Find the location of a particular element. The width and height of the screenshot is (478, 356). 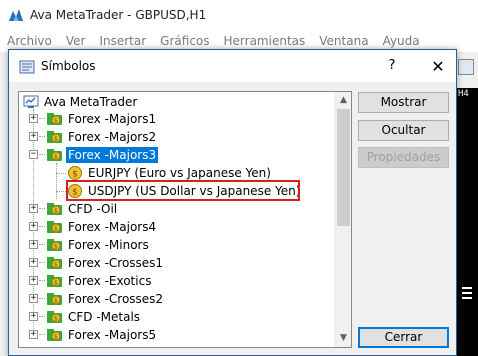

close-button: Cerrar is located at coordinates (403, 337).